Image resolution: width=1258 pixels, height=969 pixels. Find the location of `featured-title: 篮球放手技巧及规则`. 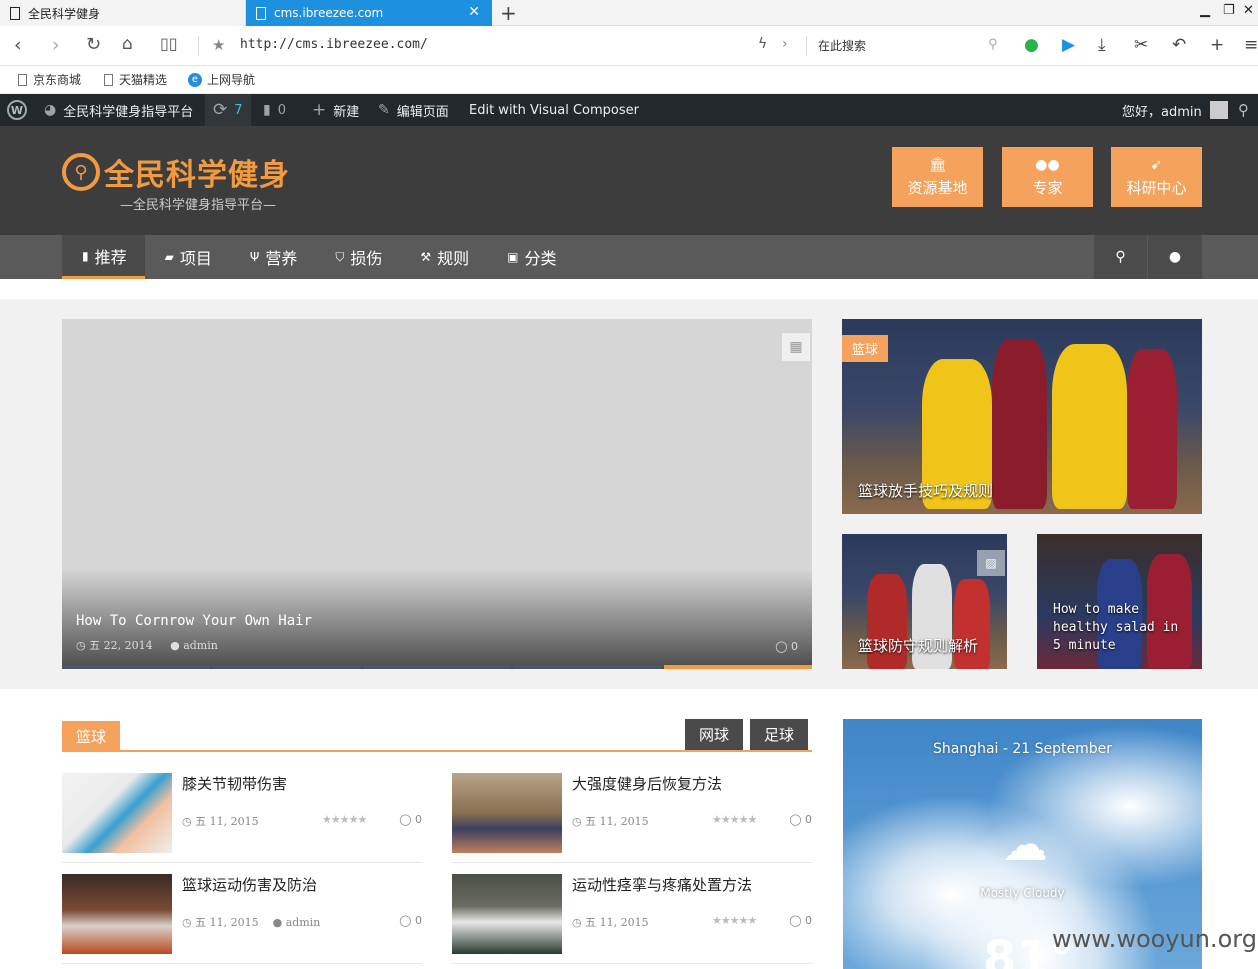

featured-title: 篮球放手技巧及规则 is located at coordinates (925, 491).